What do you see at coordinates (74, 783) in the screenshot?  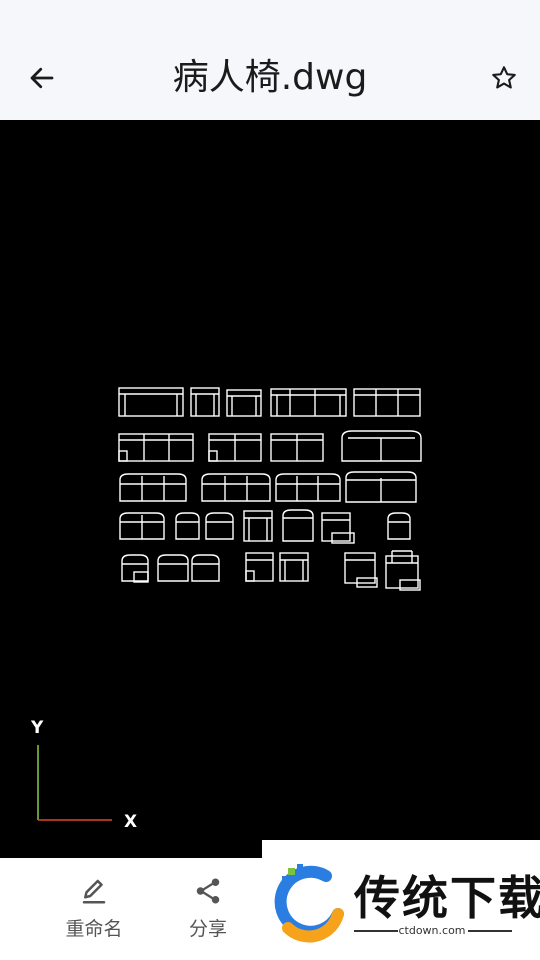 I see `ucs-axis` at bounding box center [74, 783].